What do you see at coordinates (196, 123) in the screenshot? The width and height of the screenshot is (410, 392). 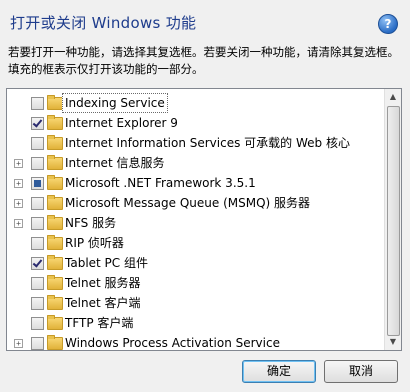 I see `feature-row: Internet Explorer 9` at bounding box center [196, 123].